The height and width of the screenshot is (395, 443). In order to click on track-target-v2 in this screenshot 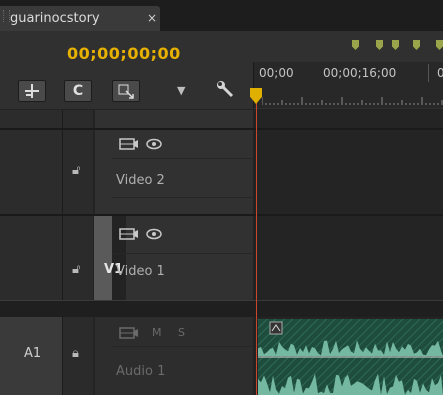, I will do `click(31, 172)`.